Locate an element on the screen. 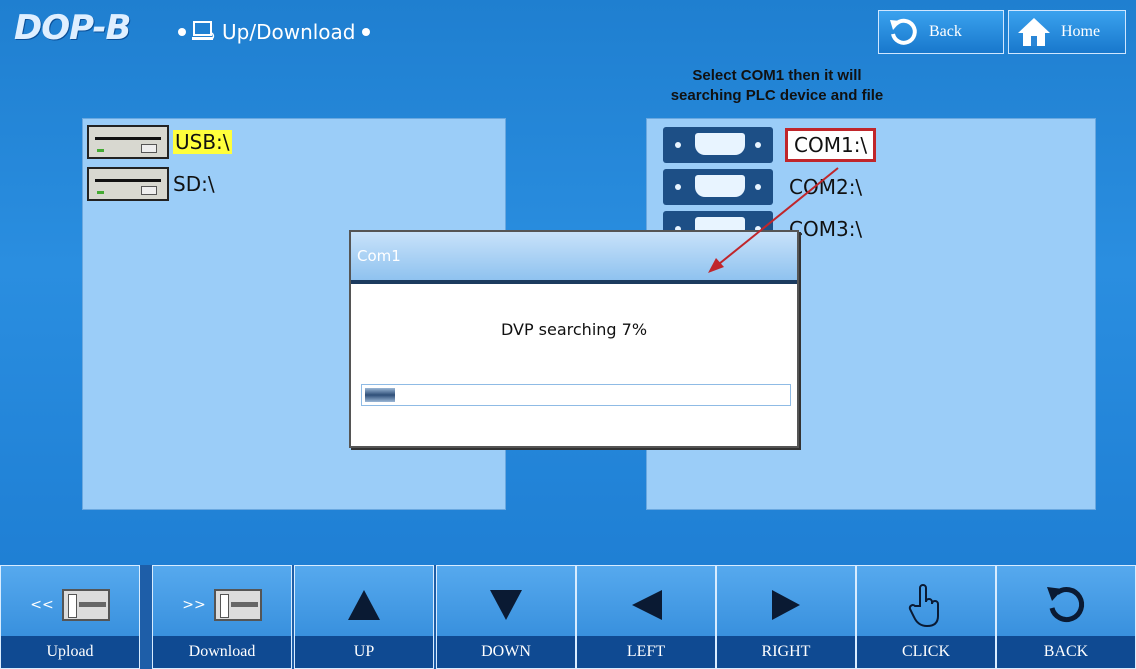 The image size is (1136, 669). computer-icon is located at coordinates (203, 30).